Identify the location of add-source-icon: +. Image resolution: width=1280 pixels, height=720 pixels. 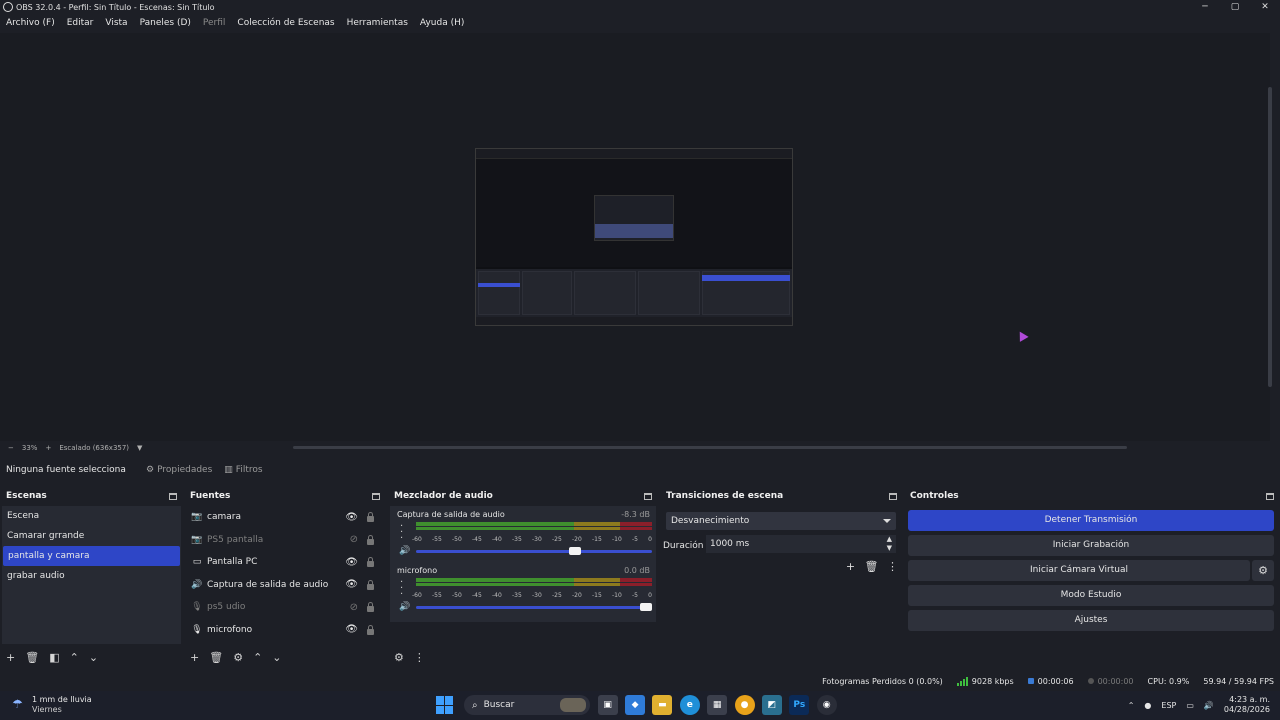
(194, 657).